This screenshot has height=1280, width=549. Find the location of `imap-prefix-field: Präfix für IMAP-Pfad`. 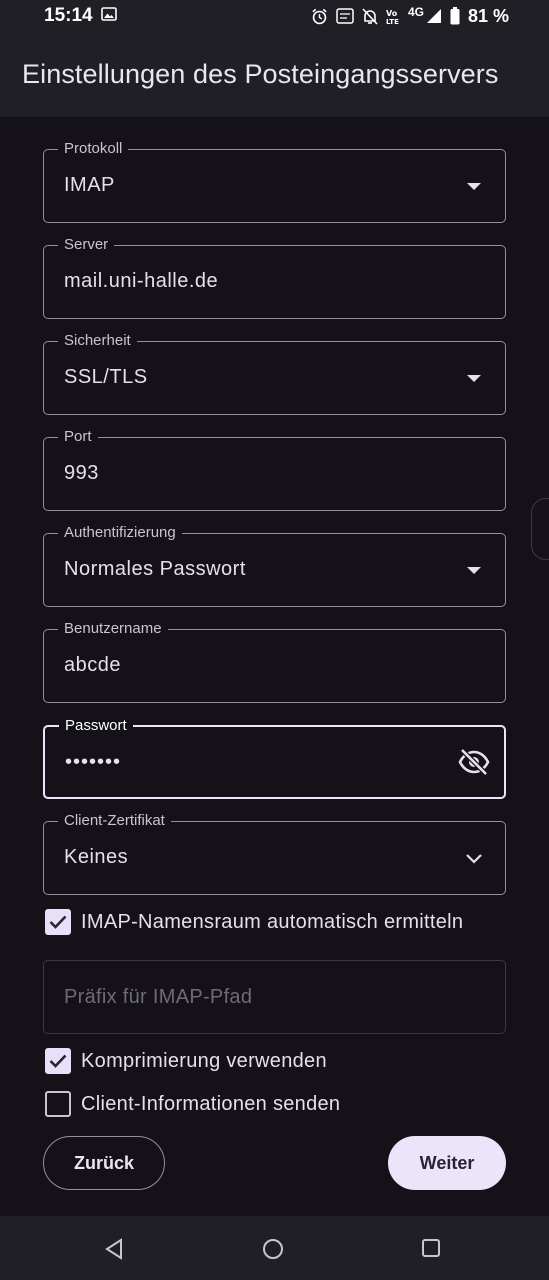

imap-prefix-field: Präfix für IMAP-Pfad is located at coordinates (274, 997).